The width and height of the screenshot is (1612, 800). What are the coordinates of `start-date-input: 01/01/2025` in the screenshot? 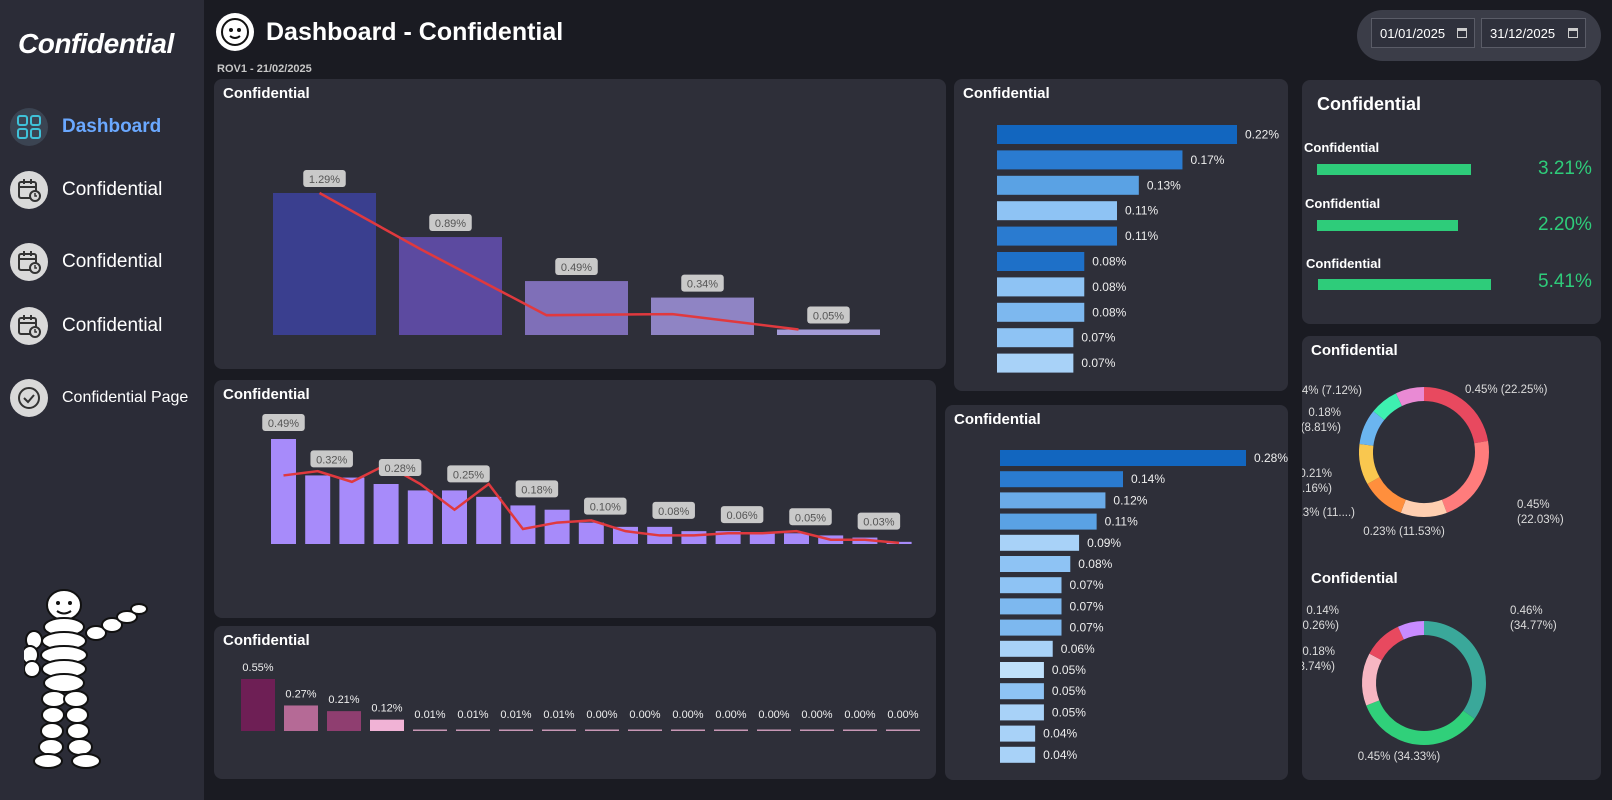 It's located at (1423, 33).